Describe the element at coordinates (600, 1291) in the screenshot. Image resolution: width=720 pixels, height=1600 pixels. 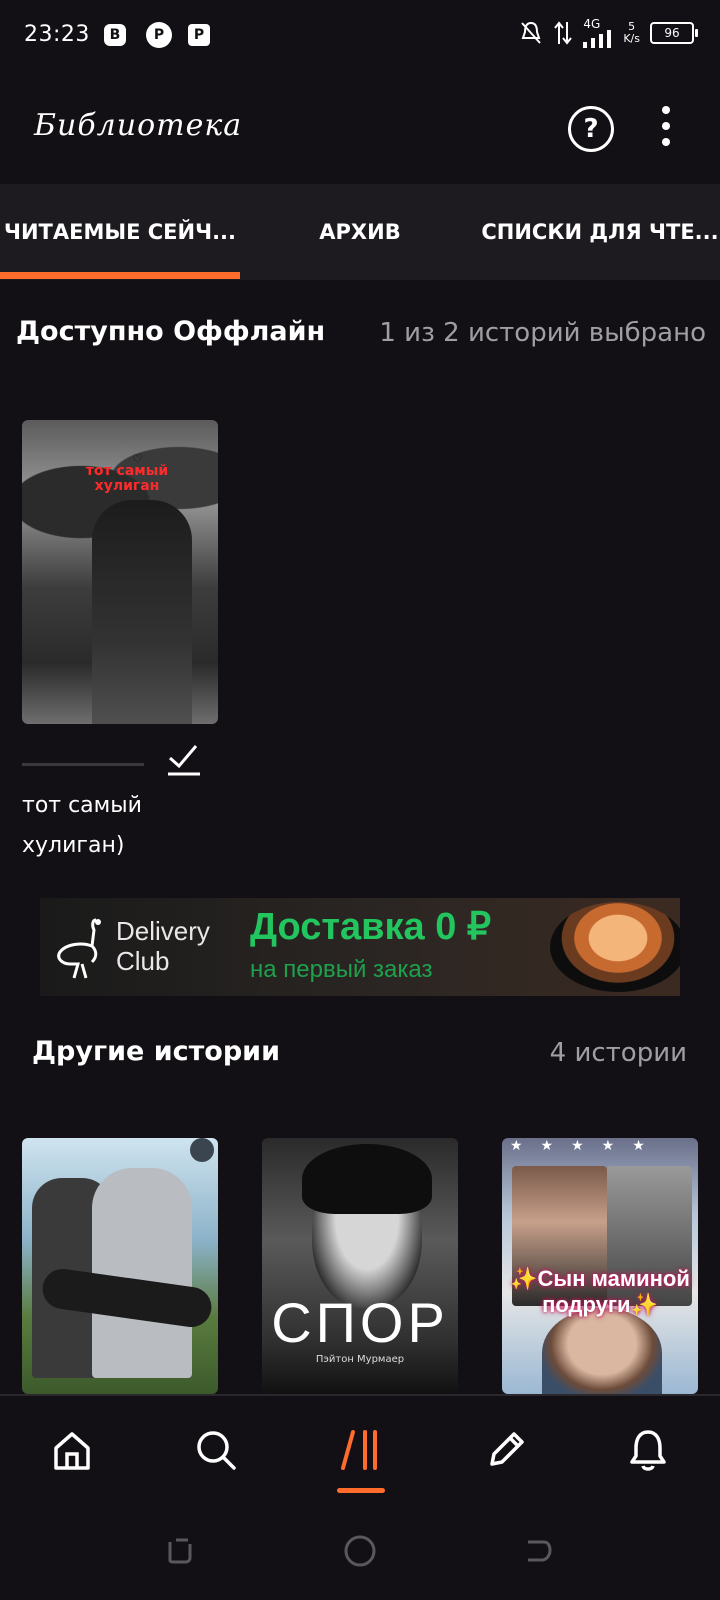
I see `cover-title-text: ✨Сын маминой подруги✨` at that location.